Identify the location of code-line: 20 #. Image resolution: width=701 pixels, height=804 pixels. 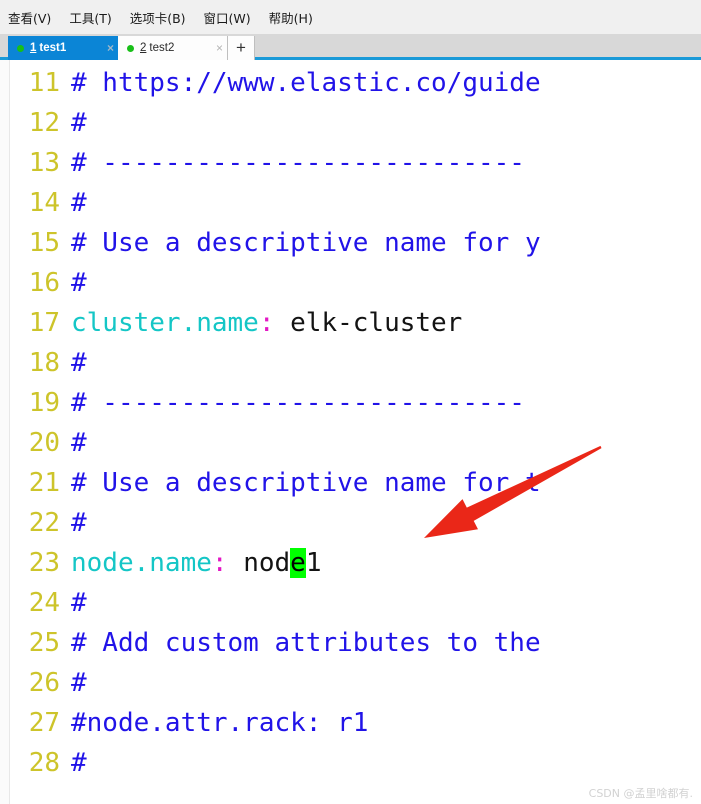
(355, 443).